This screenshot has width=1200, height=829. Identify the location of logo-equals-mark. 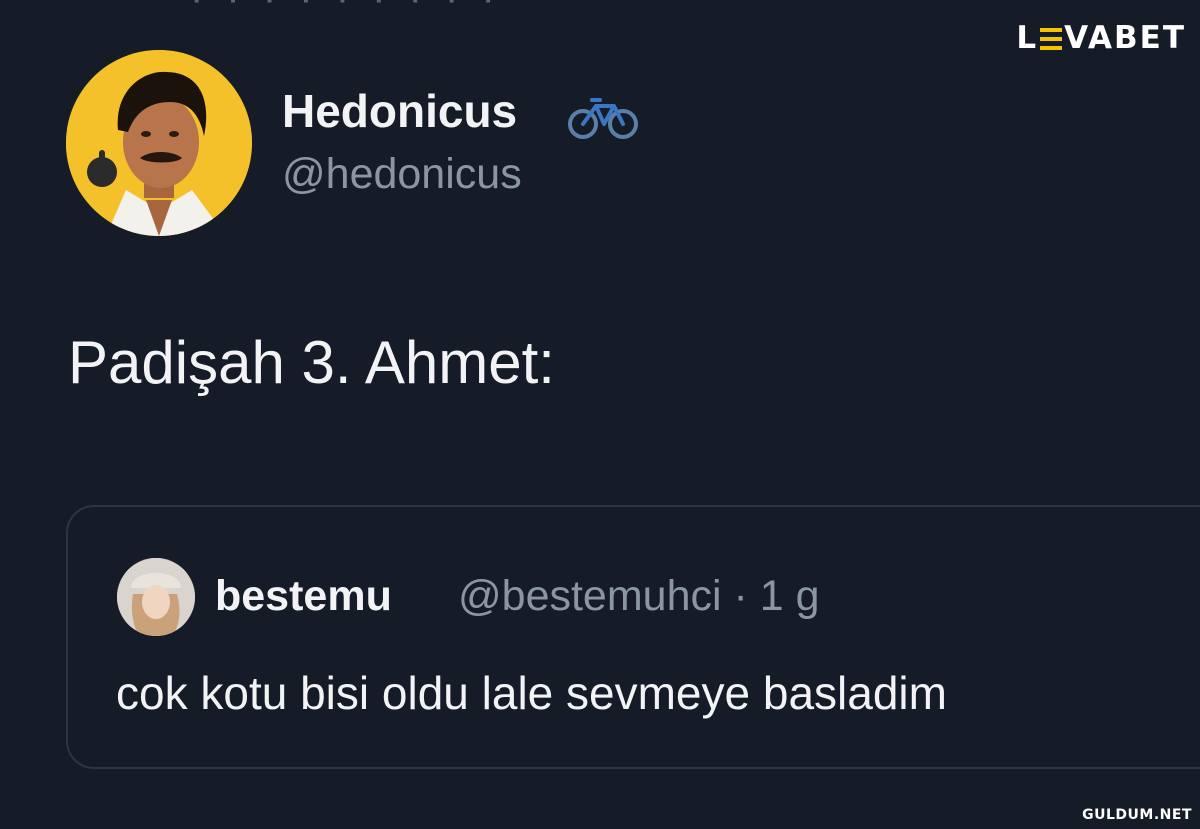
(1051, 39).